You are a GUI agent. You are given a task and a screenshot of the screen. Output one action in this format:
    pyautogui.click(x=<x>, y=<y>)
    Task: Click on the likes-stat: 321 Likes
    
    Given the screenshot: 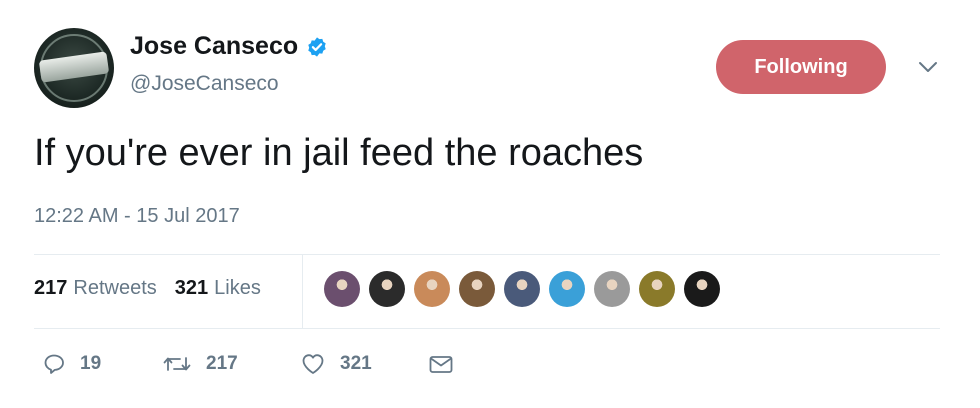 What is the action you would take?
    pyautogui.click(x=218, y=288)
    